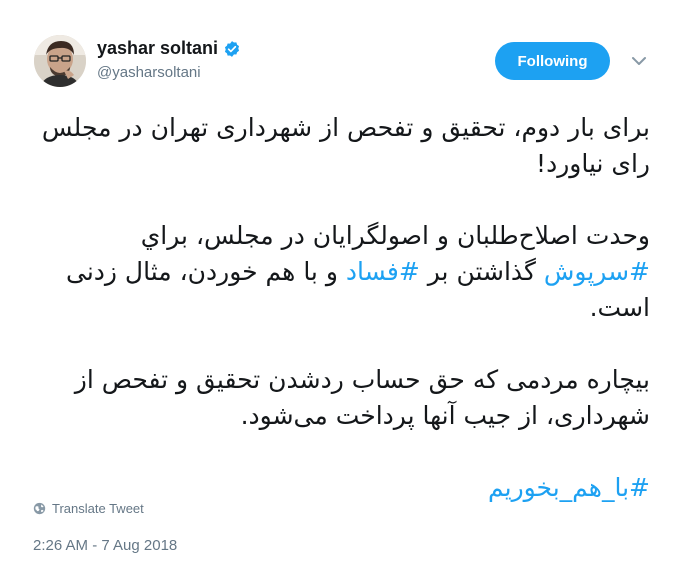 The height and width of the screenshot is (561, 687). Describe the element at coordinates (39, 508) in the screenshot. I see `globe-icon` at that location.